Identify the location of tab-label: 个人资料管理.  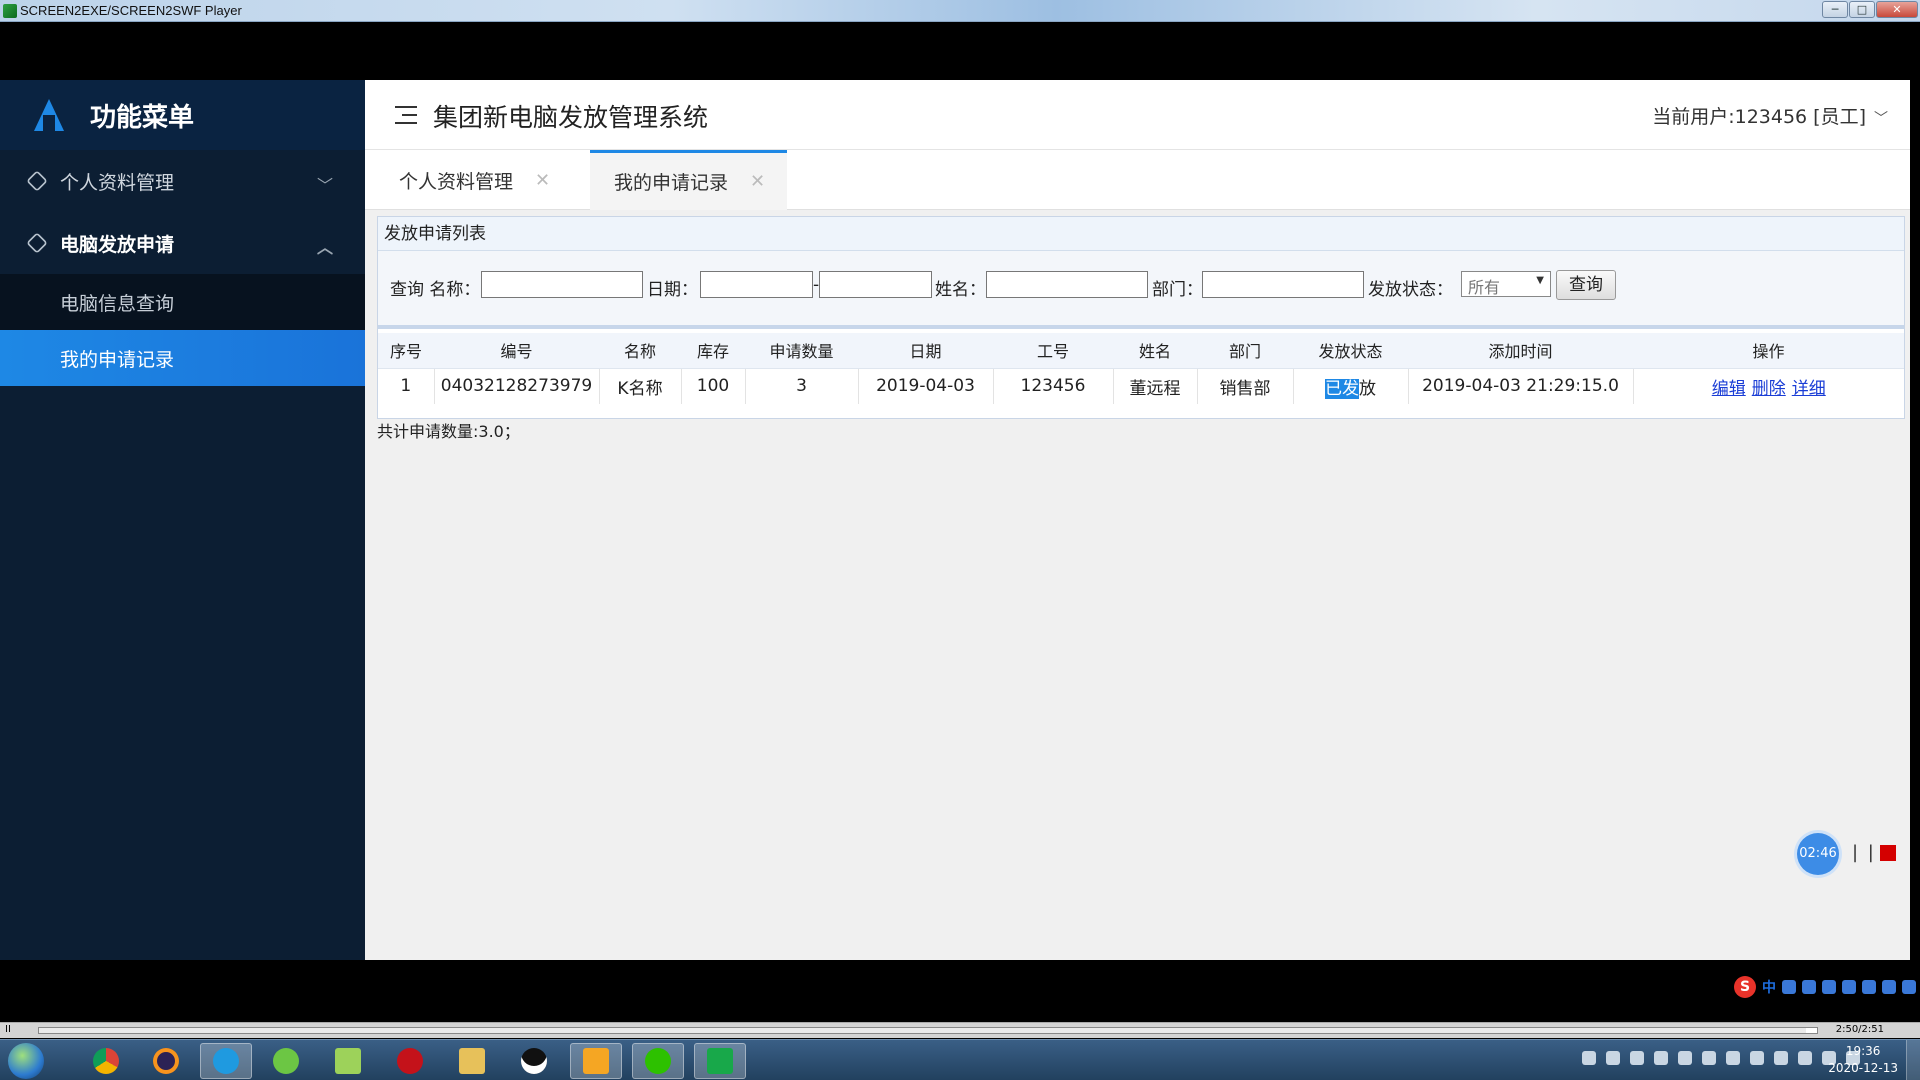
(456, 181).